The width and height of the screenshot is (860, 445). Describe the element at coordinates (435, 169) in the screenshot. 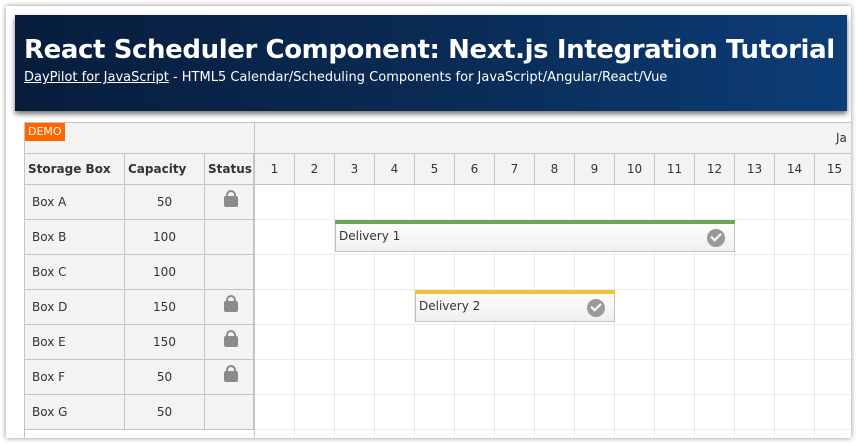

I see `day-header: 5` at that location.